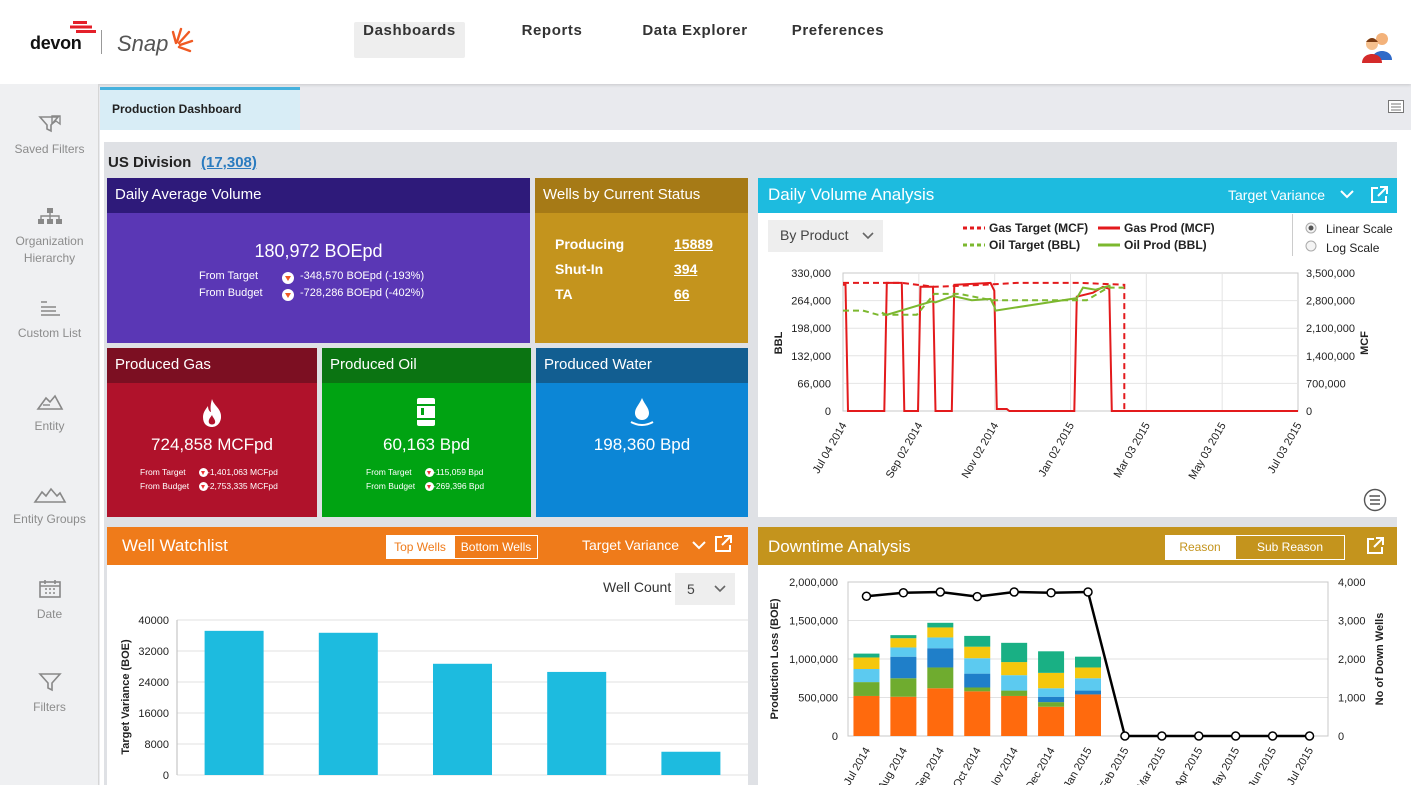 This screenshot has width=1411, height=785. I want to click on bottom-wells-button: Bottom Wells, so click(496, 547).